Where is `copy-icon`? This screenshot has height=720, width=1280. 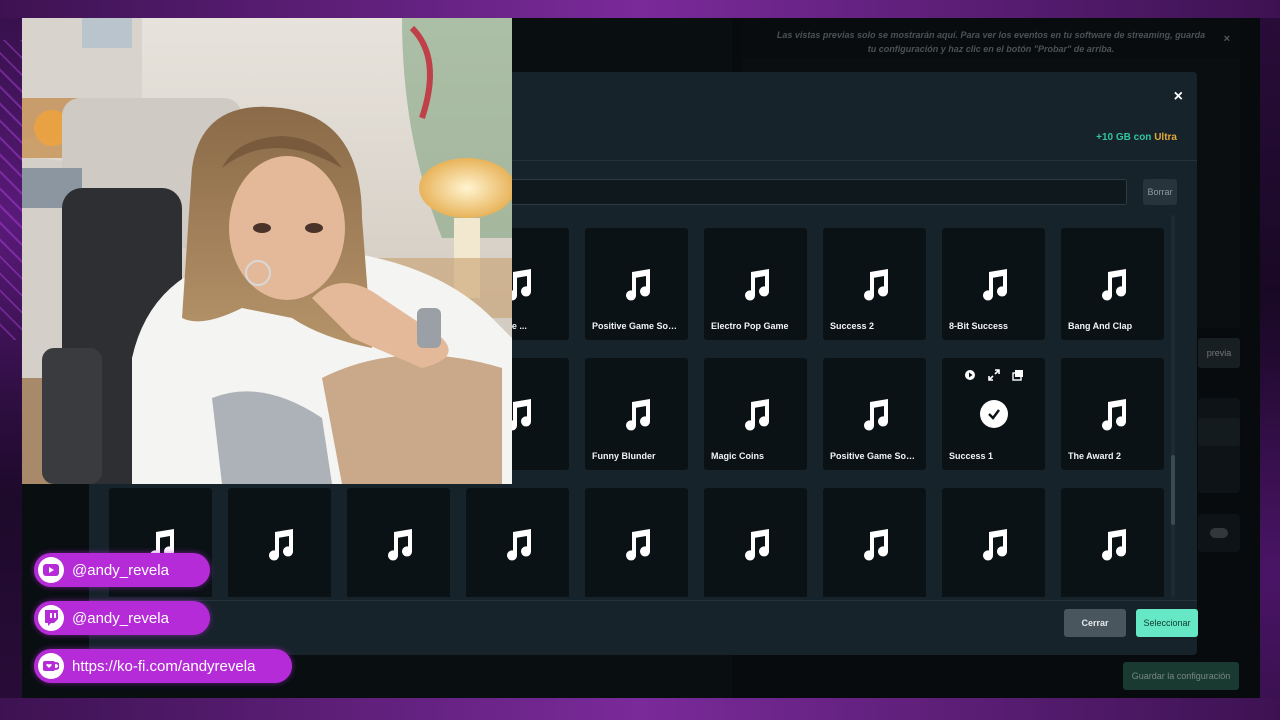
copy-icon is located at coordinates (1017, 374).